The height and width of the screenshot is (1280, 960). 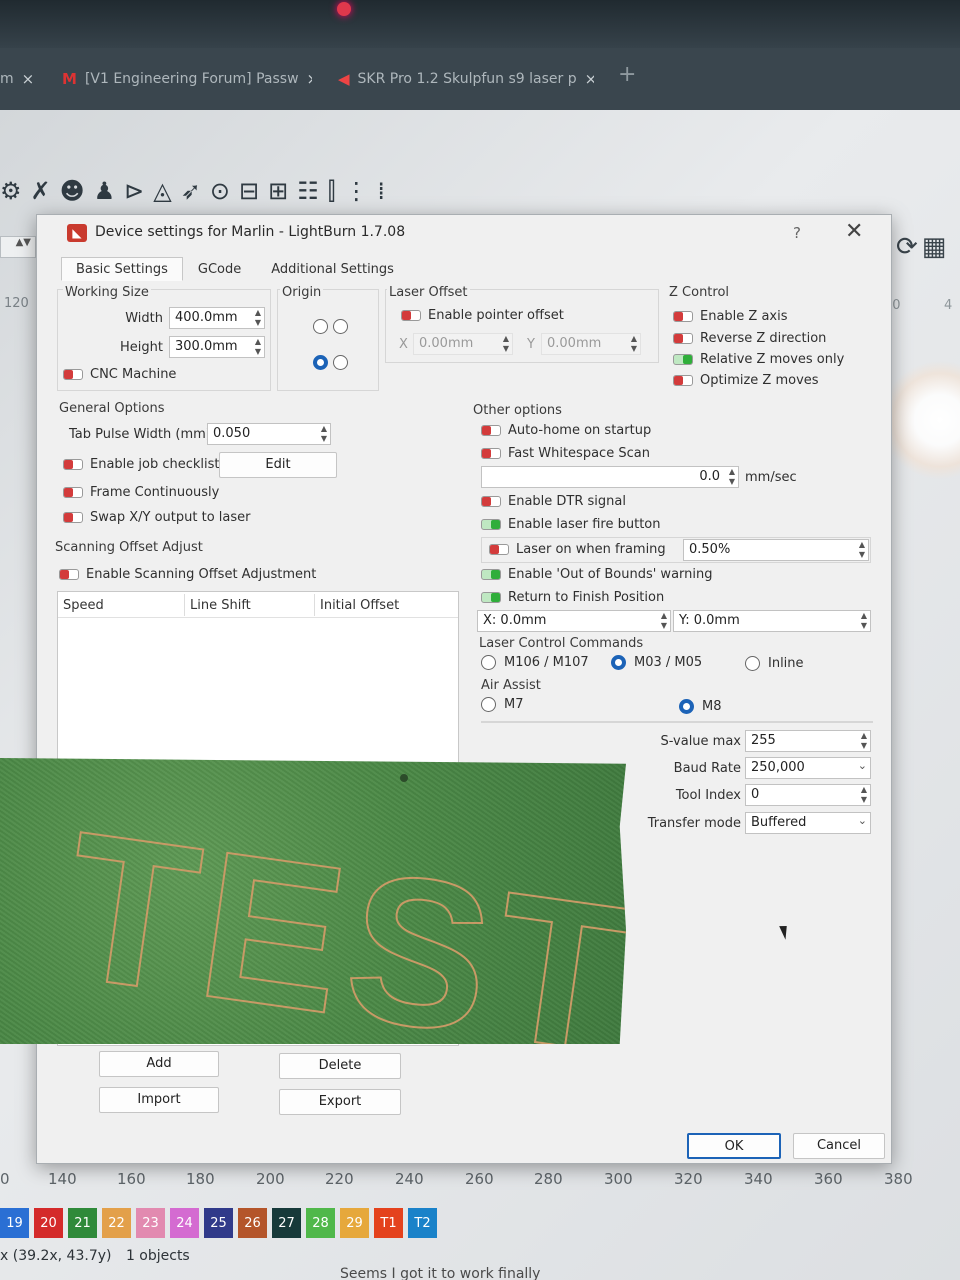 I want to click on radio-m7: M7, so click(x=502, y=704).